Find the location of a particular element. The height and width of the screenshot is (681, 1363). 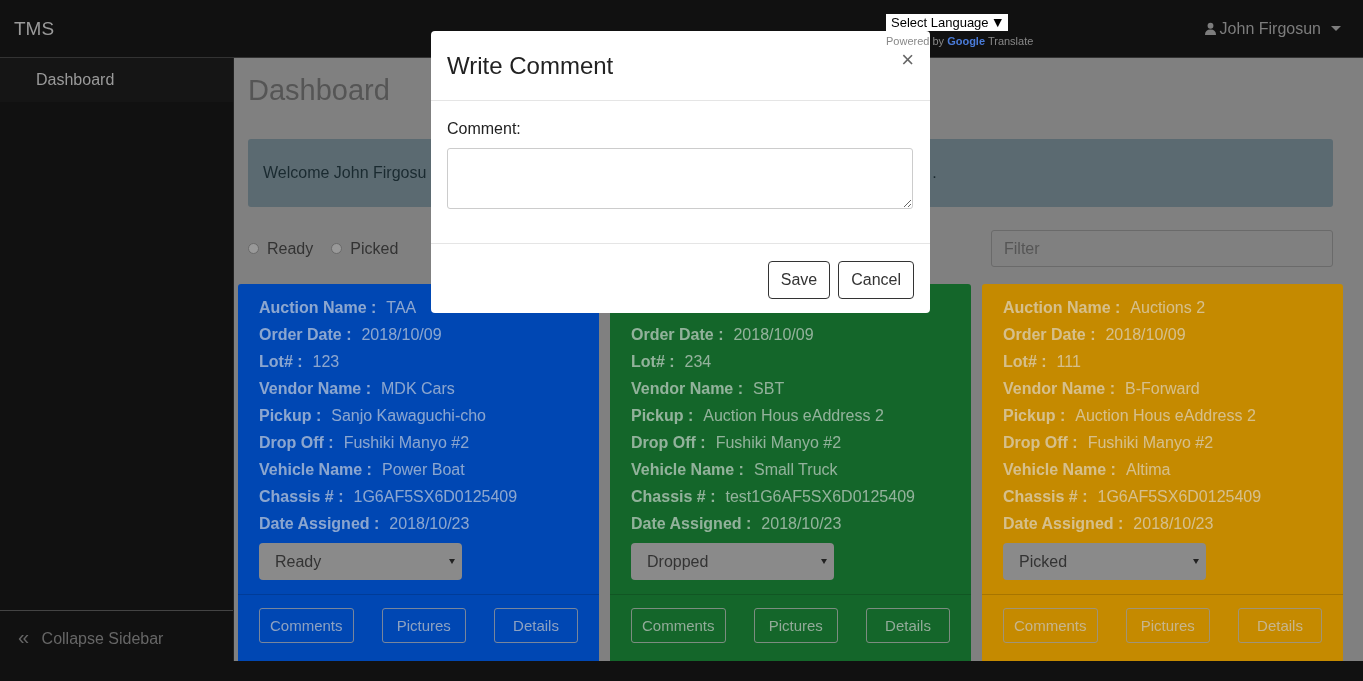

welcome-text-end: . is located at coordinates (934, 173).